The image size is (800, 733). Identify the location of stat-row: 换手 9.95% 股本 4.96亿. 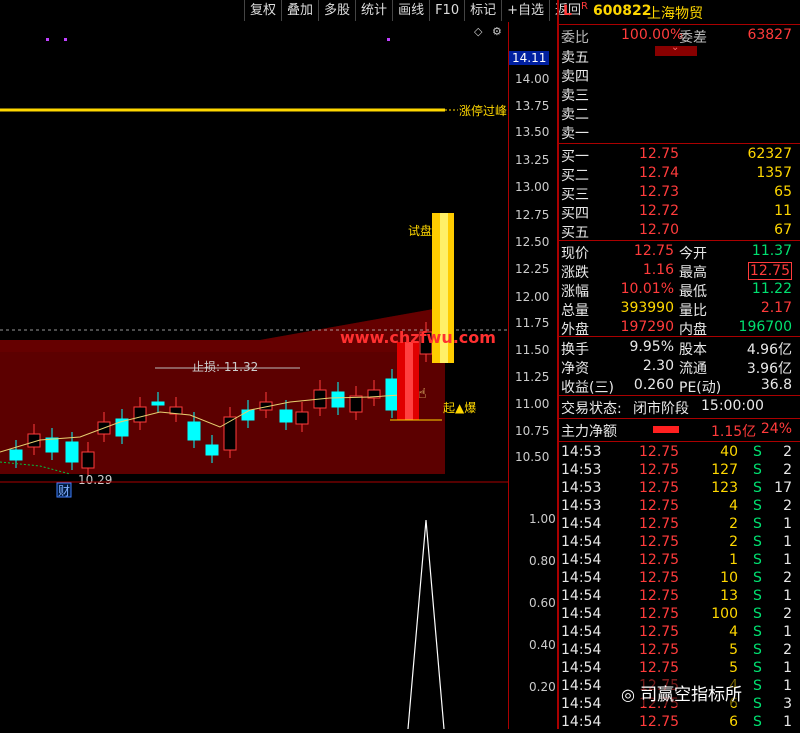
(679, 348).